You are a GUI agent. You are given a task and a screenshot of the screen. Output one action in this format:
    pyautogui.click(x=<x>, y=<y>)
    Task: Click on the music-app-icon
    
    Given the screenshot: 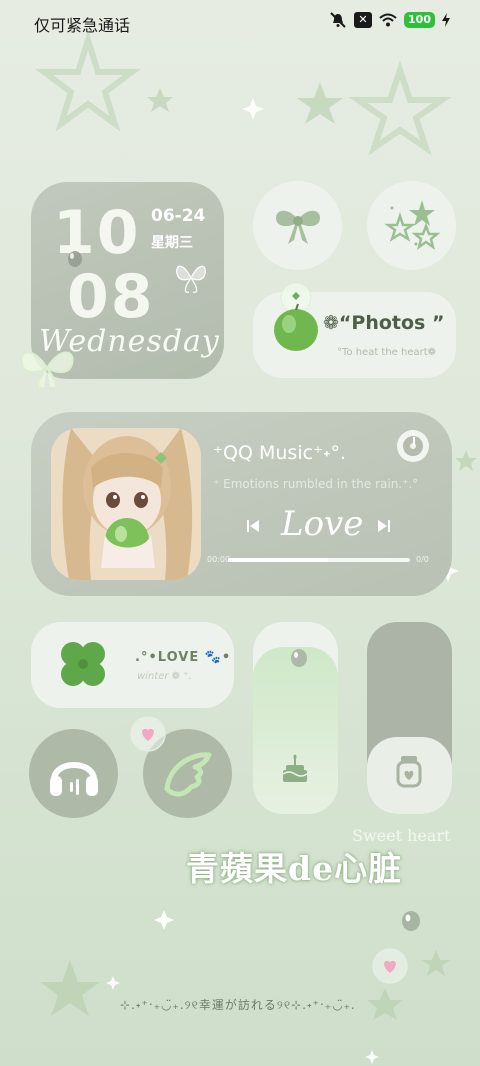 What is the action you would take?
    pyautogui.click(x=413, y=446)
    